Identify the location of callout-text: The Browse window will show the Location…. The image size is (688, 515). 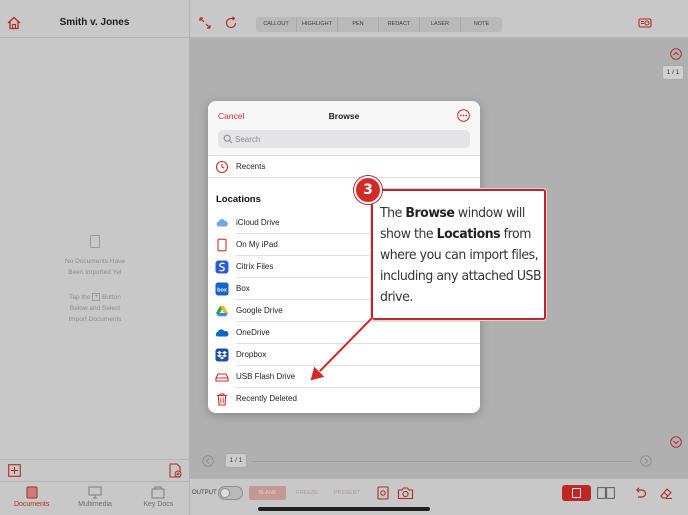
(465, 255).